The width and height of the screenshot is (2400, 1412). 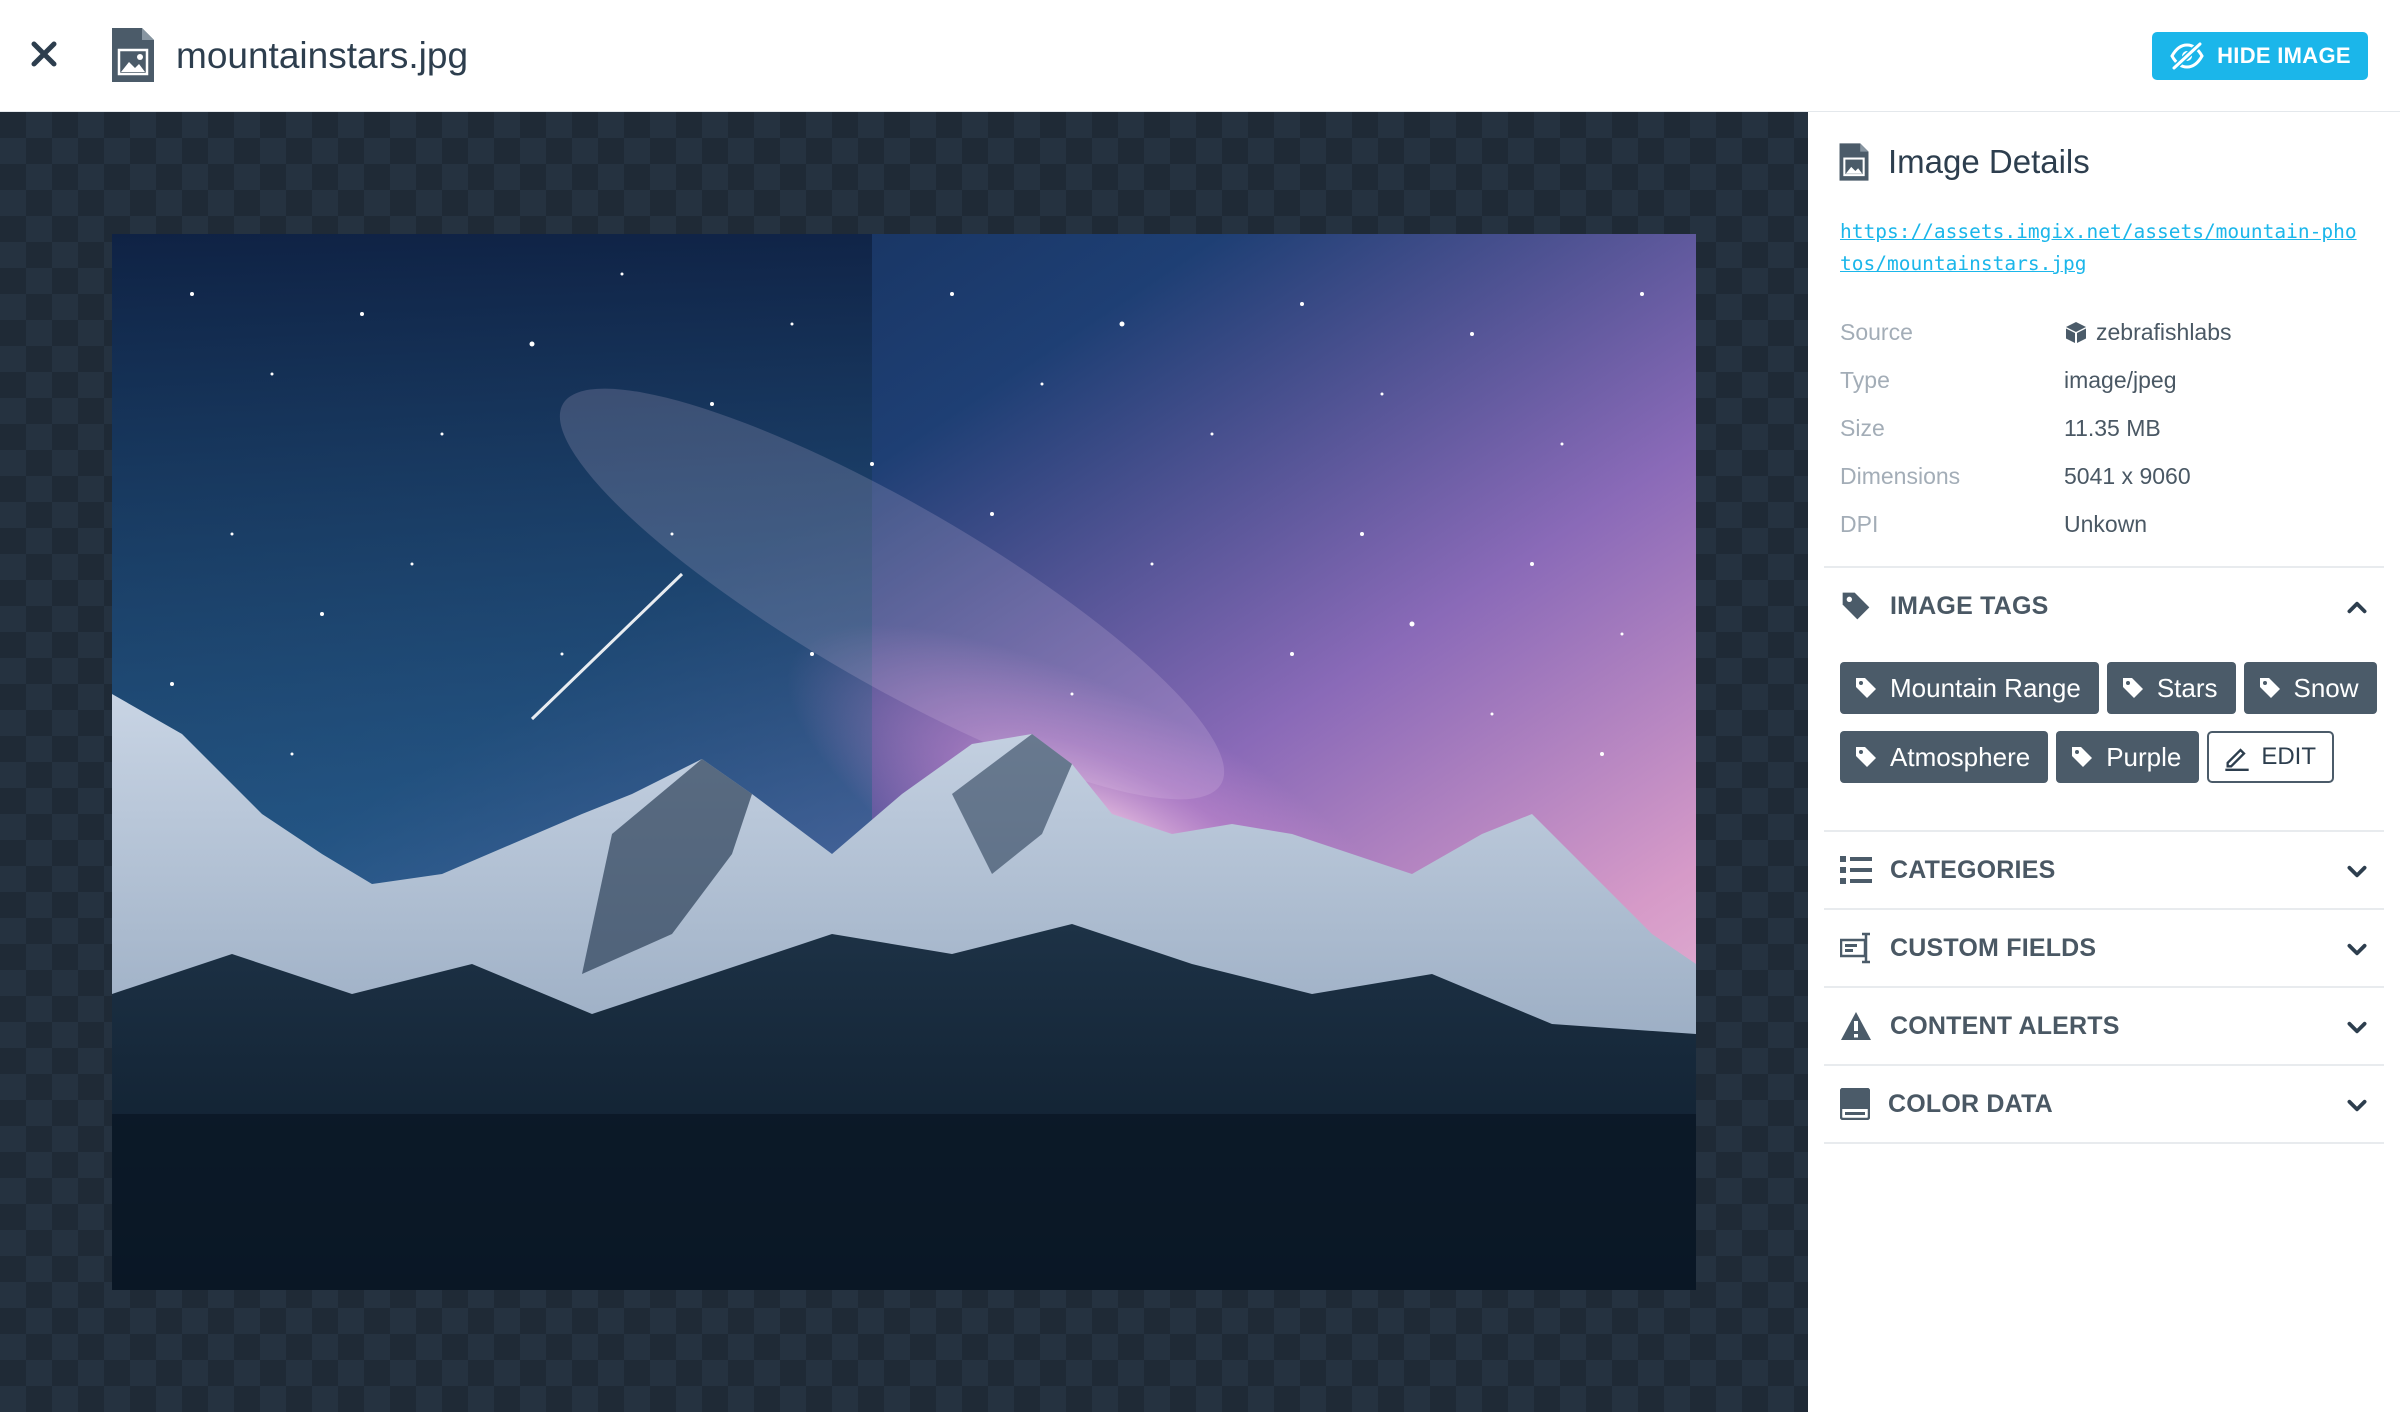 I want to click on custom-fields-icon, so click(x=1855, y=948).